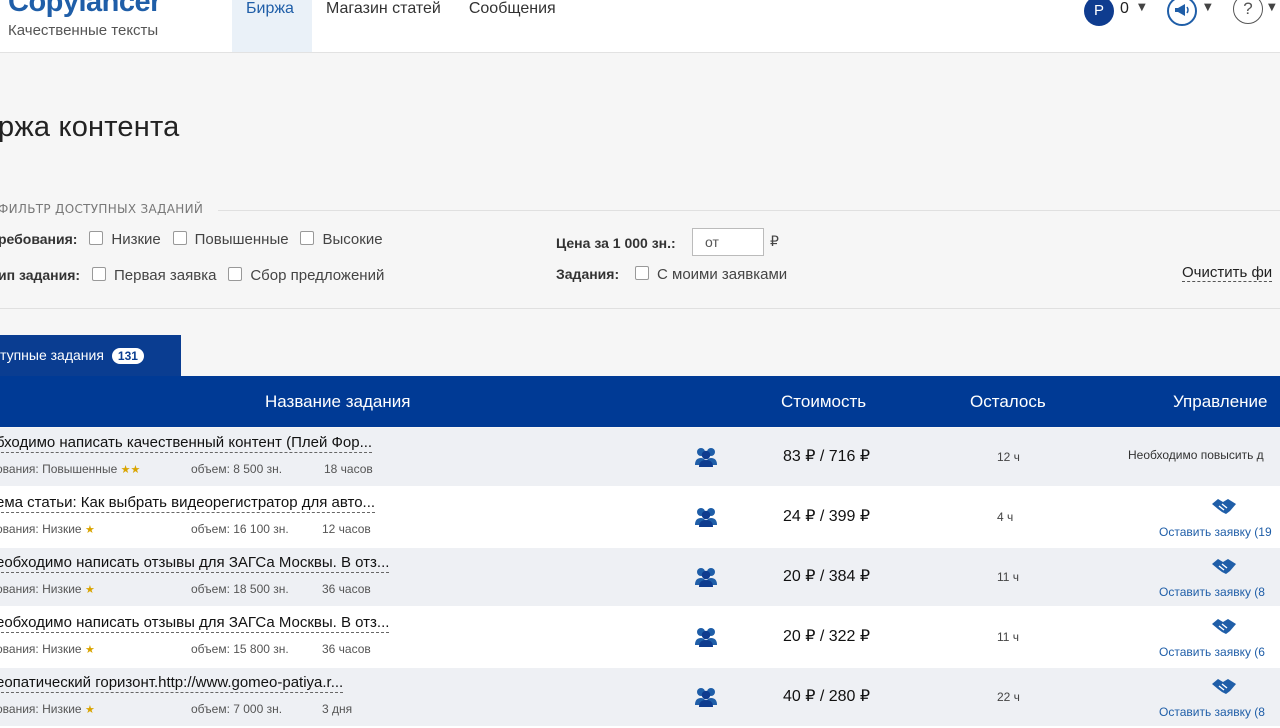 Image resolution: width=1280 pixels, height=728 pixels. I want to click on checkbox-first-request, so click(98, 274).